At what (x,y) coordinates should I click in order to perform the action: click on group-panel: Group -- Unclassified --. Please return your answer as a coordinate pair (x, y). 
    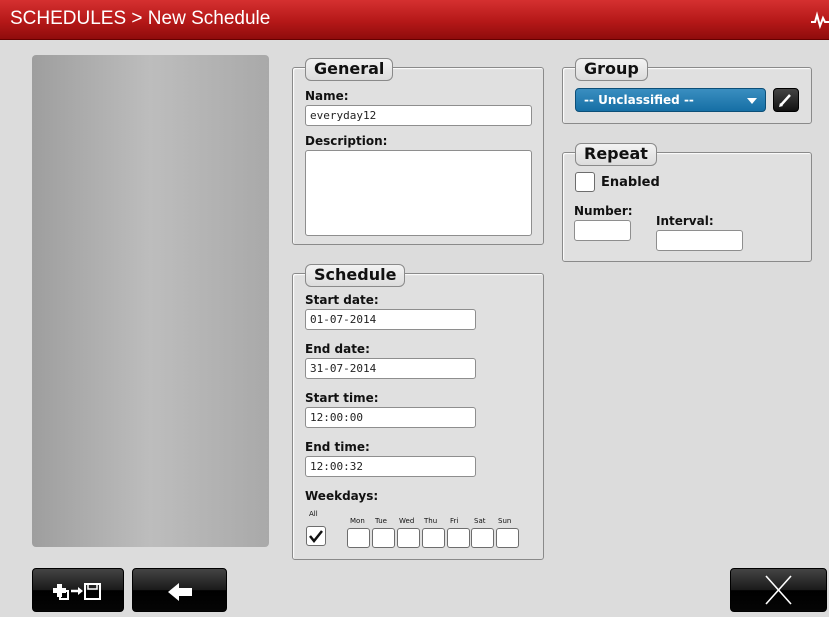
    Looking at the image, I should click on (687, 91).